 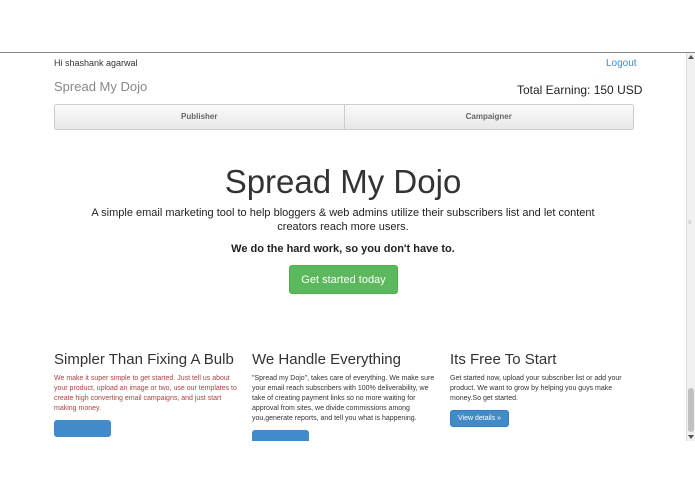 I want to click on role-nav-bar: Publisher Campaigner, so click(x=344, y=117).